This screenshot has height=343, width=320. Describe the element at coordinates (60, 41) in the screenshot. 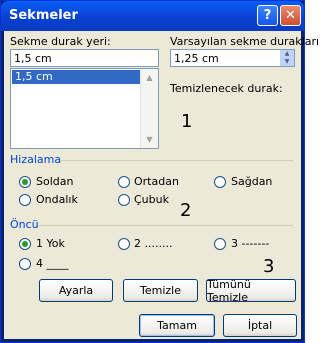

I see `tab-stop-label: Sekme durak yeri:` at that location.